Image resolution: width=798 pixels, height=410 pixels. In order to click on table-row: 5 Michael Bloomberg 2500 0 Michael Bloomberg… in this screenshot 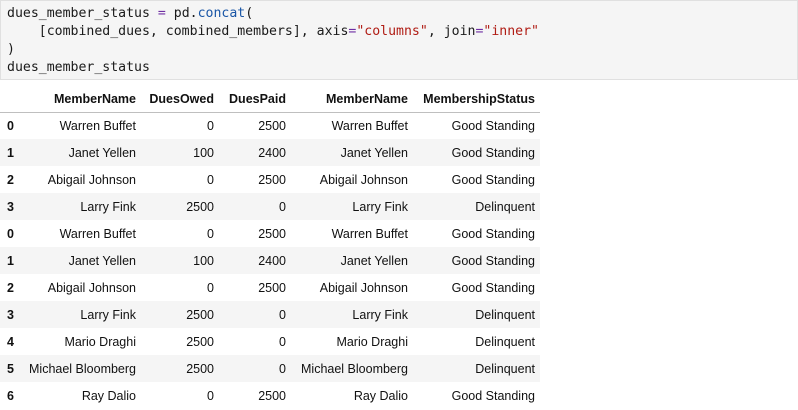, I will do `click(270, 368)`.